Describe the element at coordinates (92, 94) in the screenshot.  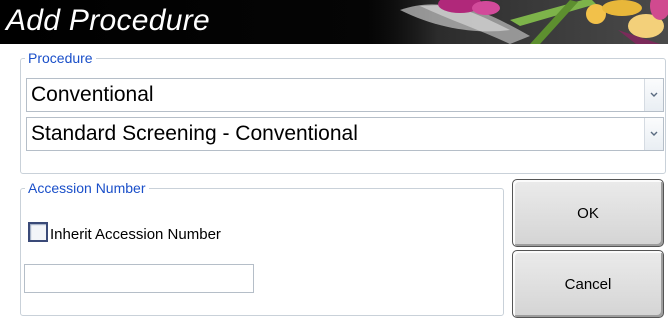
I see `procedure-type-value: Conventional` at that location.